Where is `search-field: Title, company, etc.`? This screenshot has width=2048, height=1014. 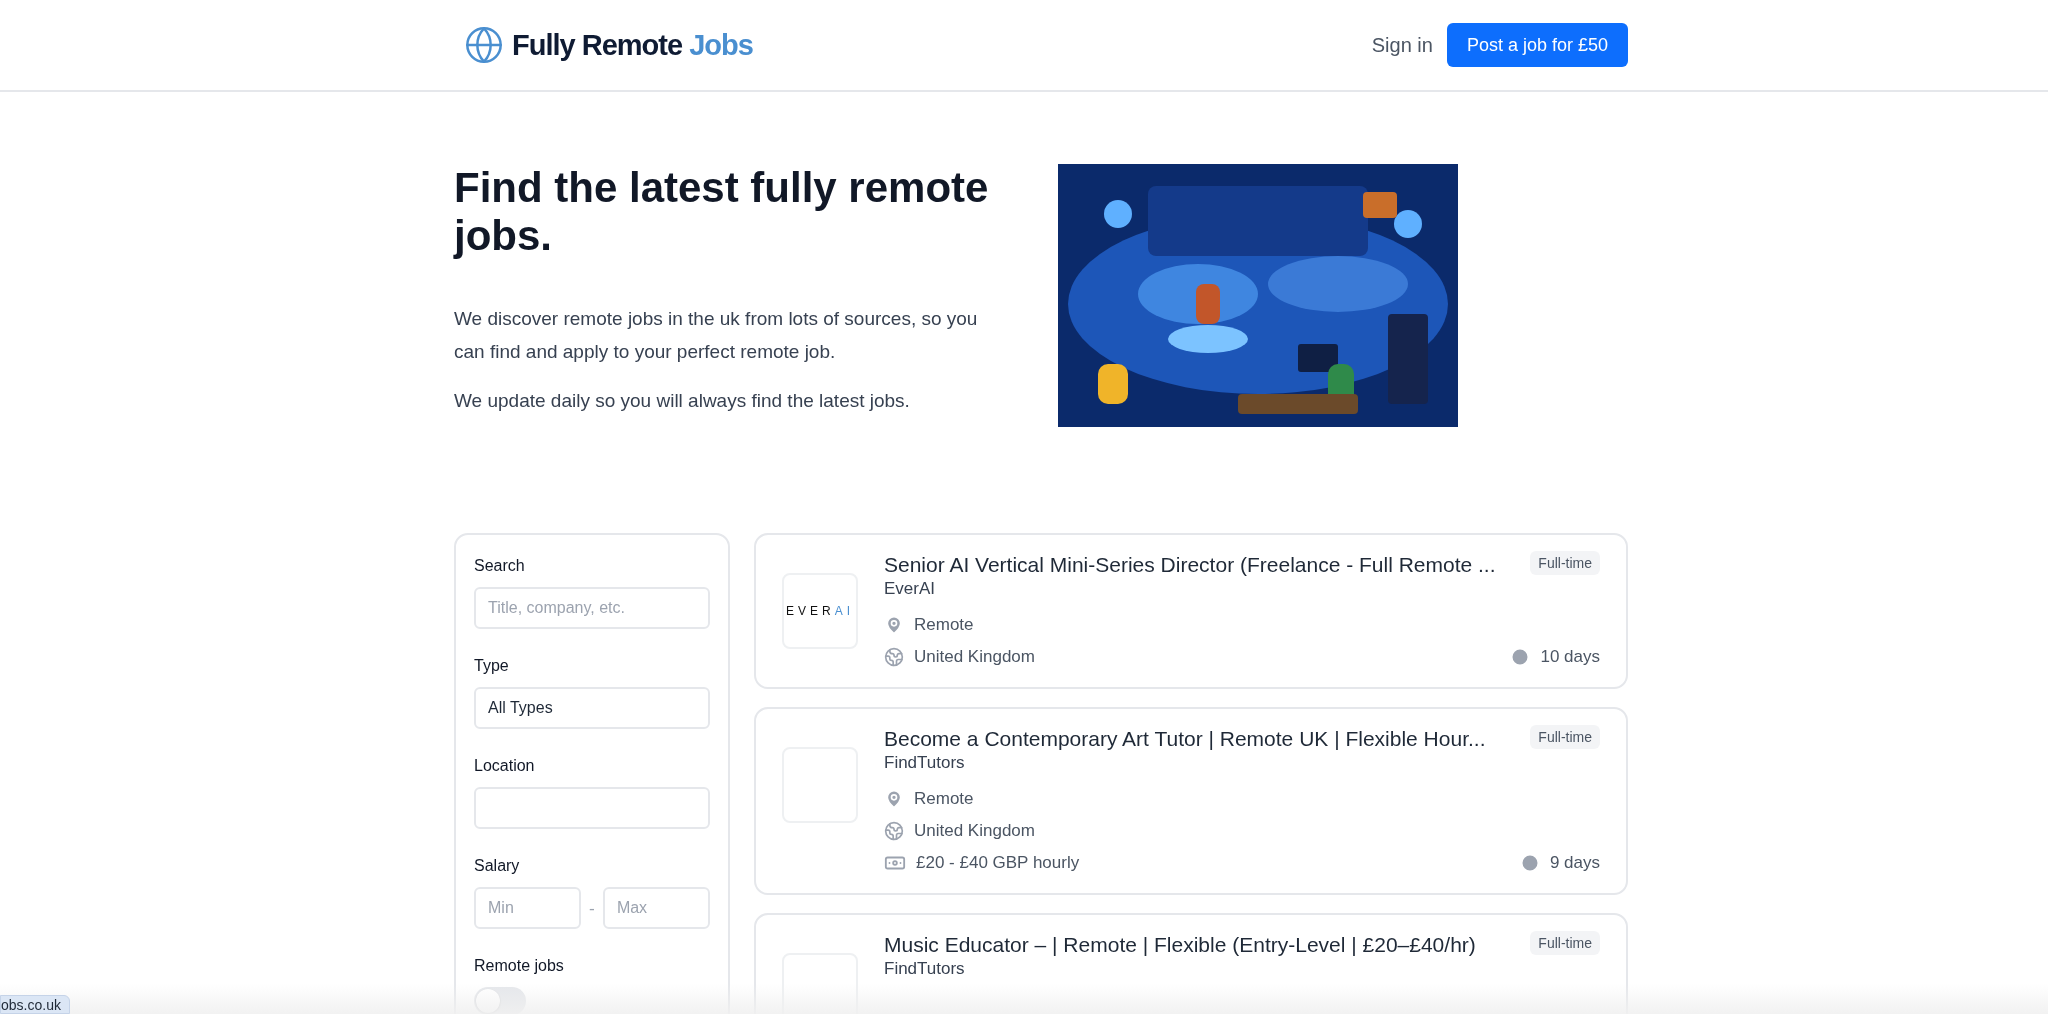 search-field: Title, company, etc. is located at coordinates (592, 608).